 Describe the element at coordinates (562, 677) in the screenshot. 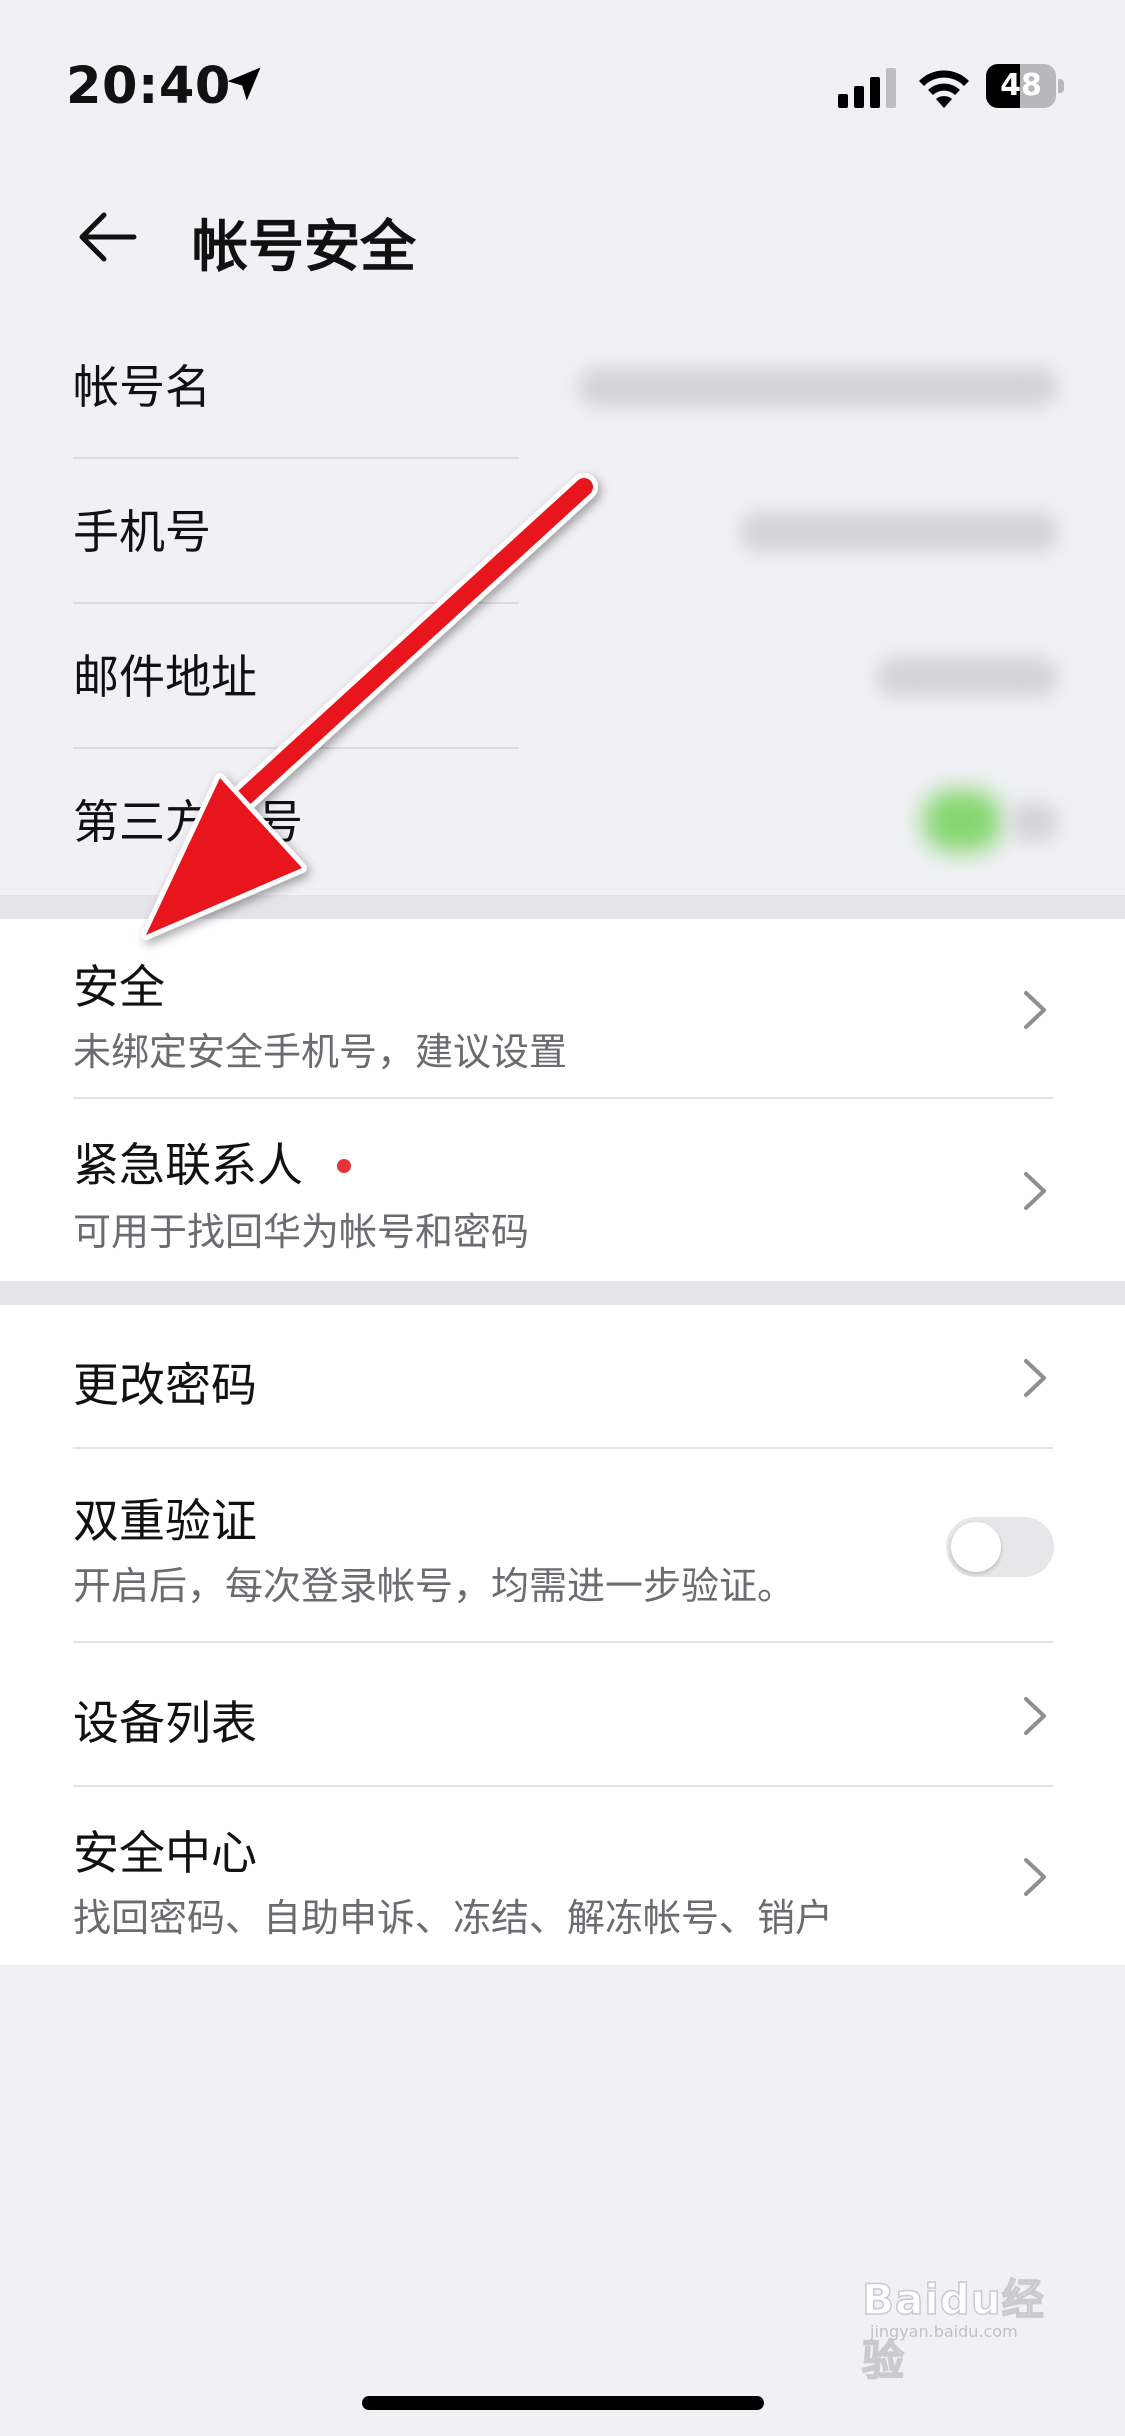

I see `email-row: 邮件地址` at that location.